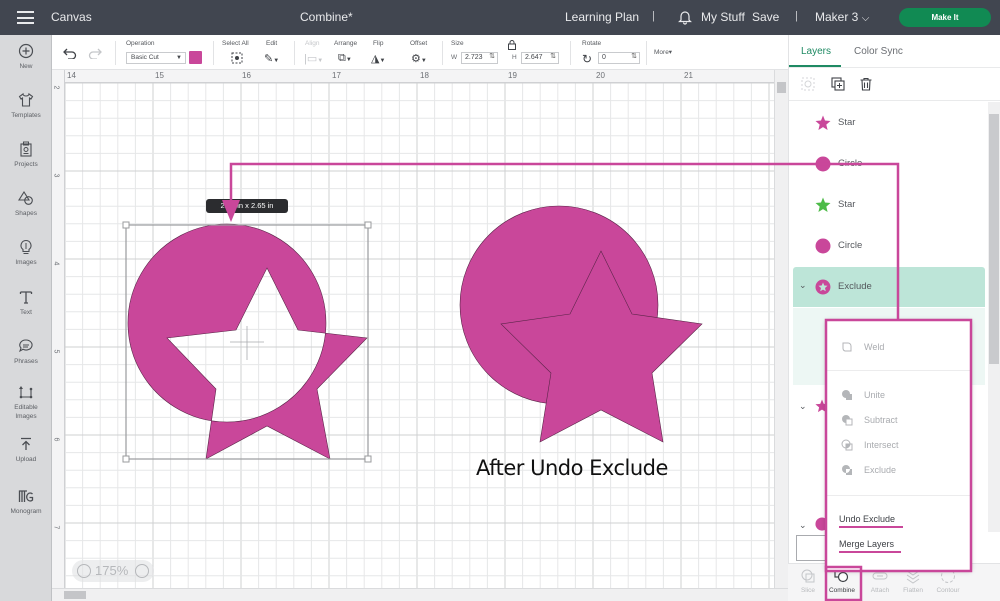 The height and width of the screenshot is (601, 1000). Describe the element at coordinates (816, 51) in the screenshot. I see `tab-layers: Layers` at that location.